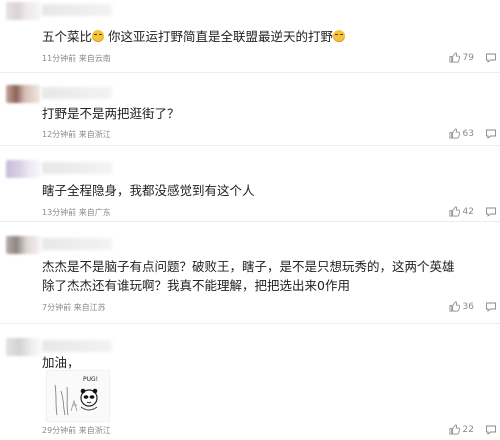 Image resolution: width=500 pixels, height=440 pixels. I want to click on comment-text-line2: 除了杰杰还有谁玩啊？我真不能理解，把把选出来0作用, so click(196, 285).